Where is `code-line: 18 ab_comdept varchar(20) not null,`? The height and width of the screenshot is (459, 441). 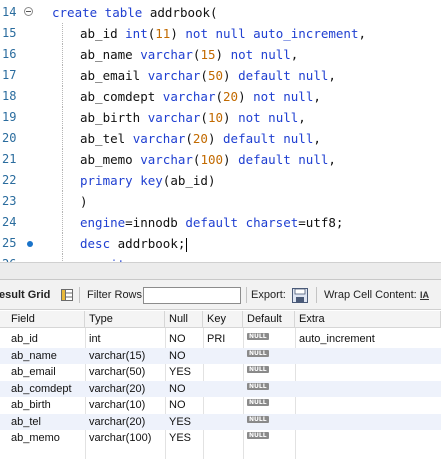
code-line: 18 ab_comdept varchar(20) not null, is located at coordinates (220, 96).